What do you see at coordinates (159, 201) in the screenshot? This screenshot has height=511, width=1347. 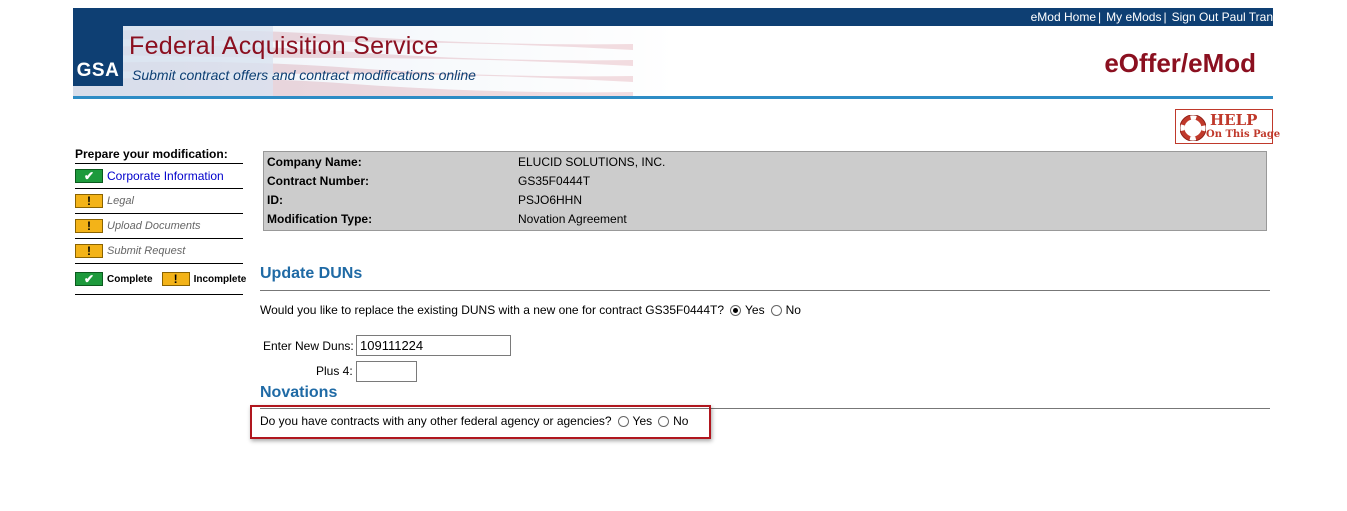 I see `sidebar-item-legal: ! Legal` at bounding box center [159, 201].